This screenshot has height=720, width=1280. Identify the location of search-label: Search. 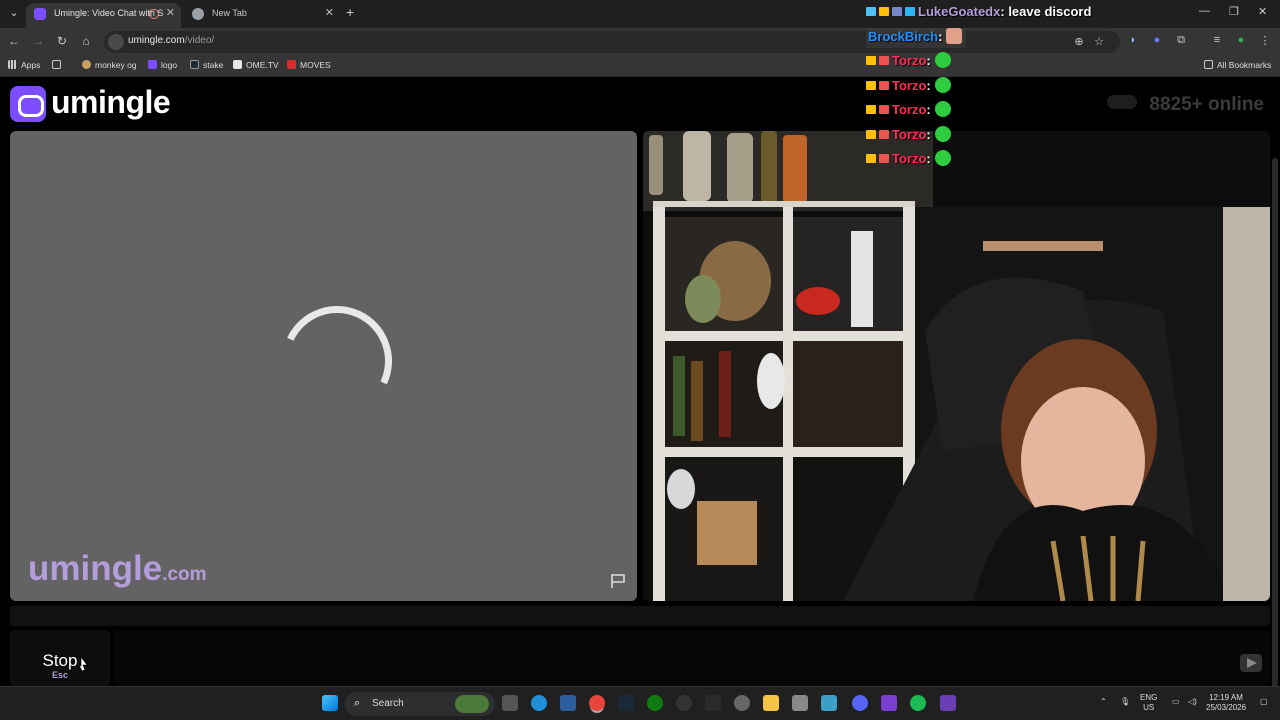
(388, 703).